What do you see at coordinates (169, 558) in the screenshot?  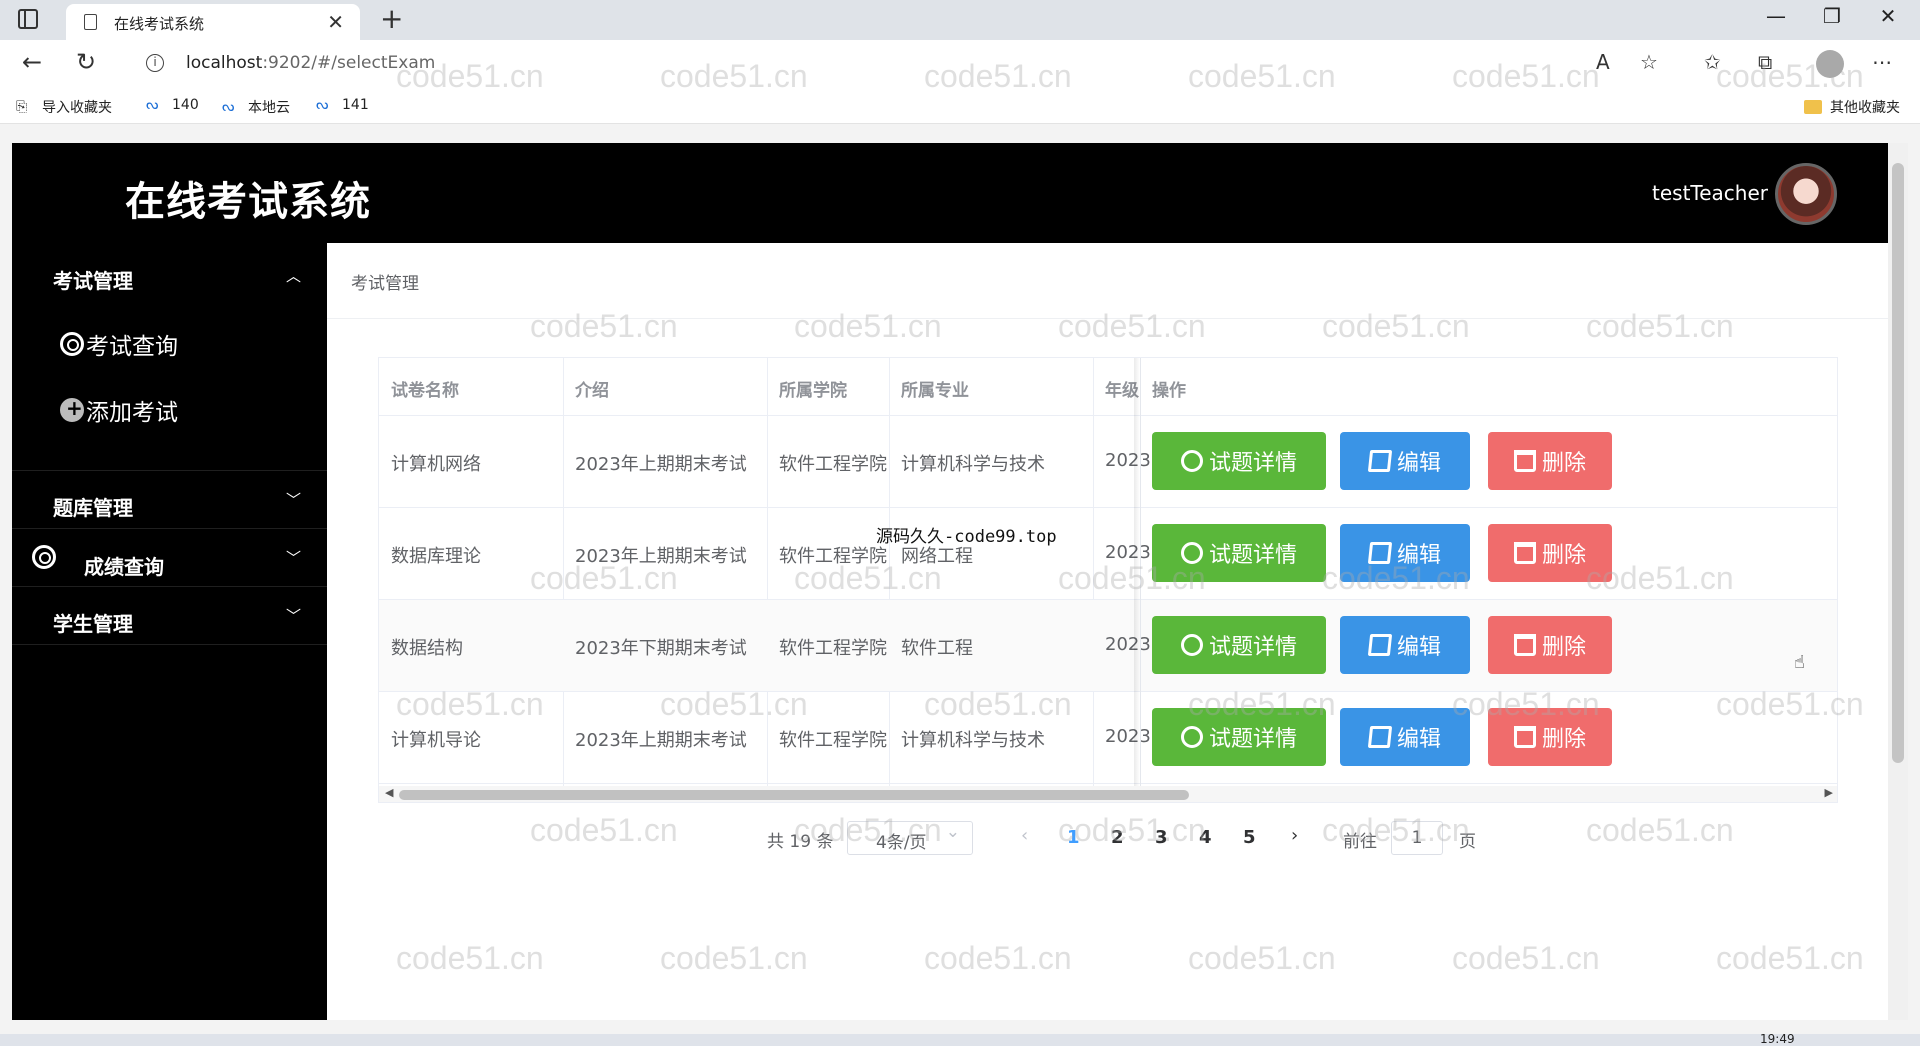 I see `menu-group-scores: 成绩查询 ﹀` at bounding box center [169, 558].